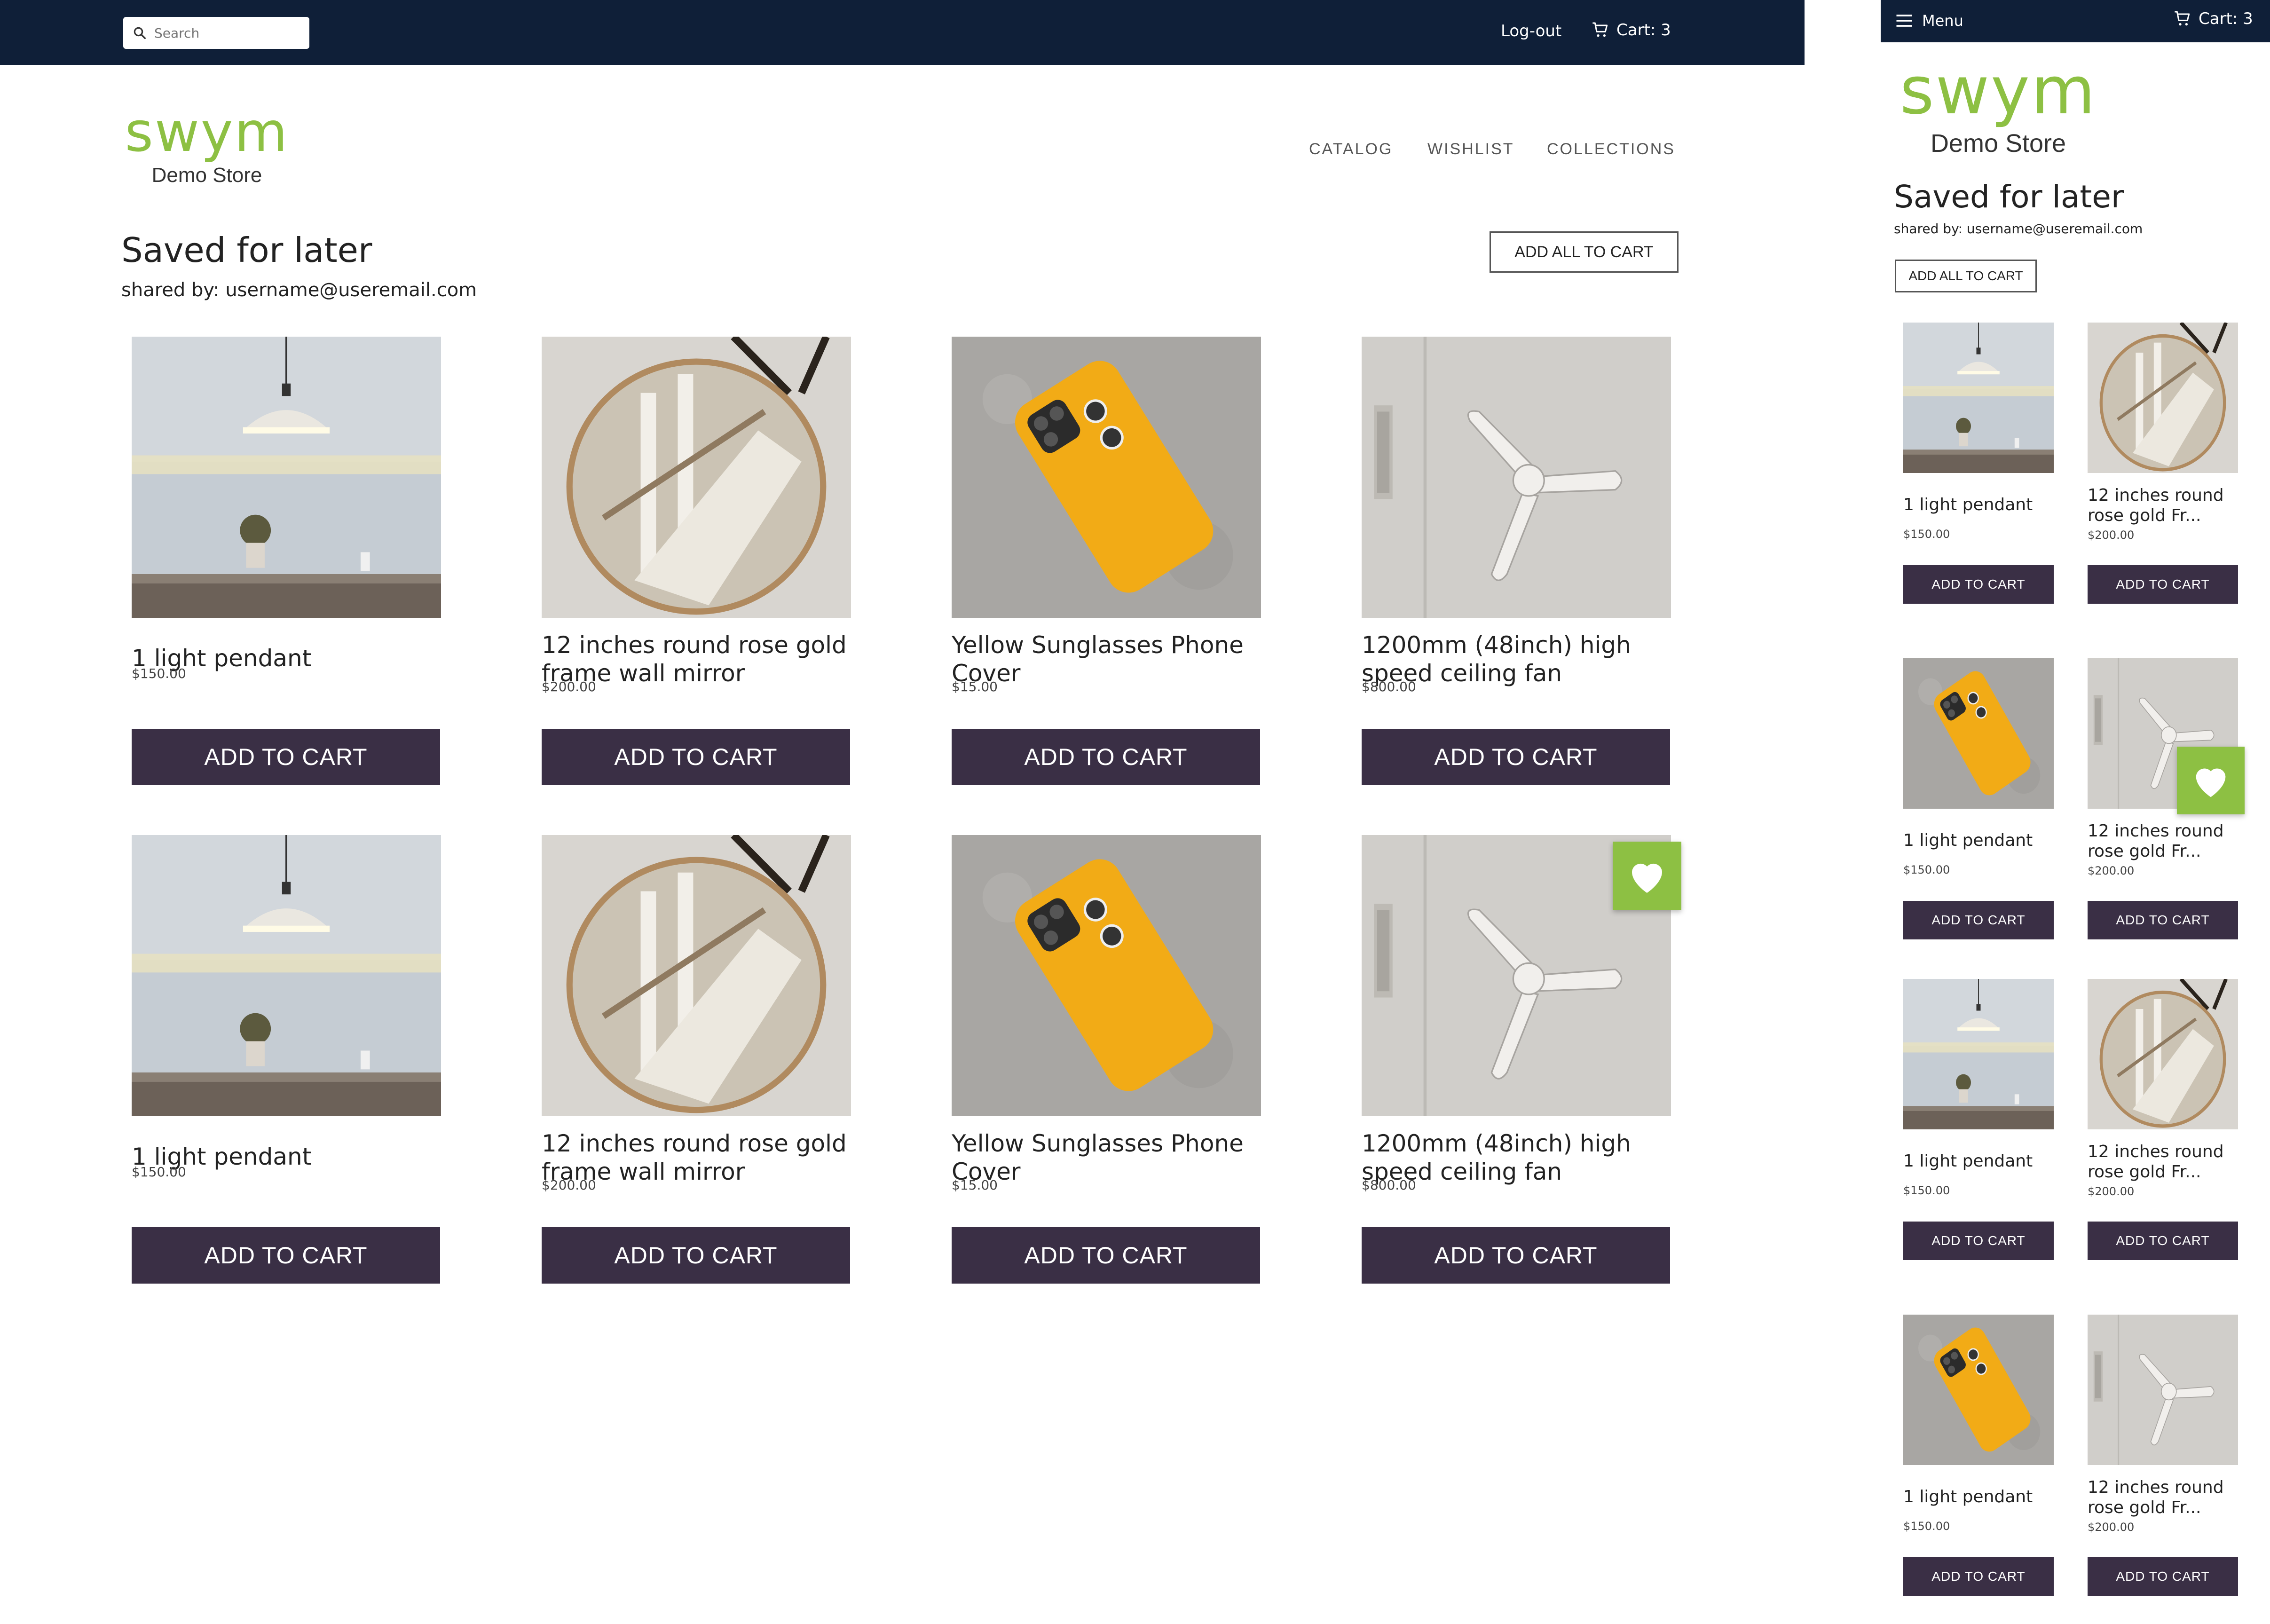  What do you see at coordinates (1998, 143) in the screenshot?
I see `mobile-logo-subtitle: Demo Store` at bounding box center [1998, 143].